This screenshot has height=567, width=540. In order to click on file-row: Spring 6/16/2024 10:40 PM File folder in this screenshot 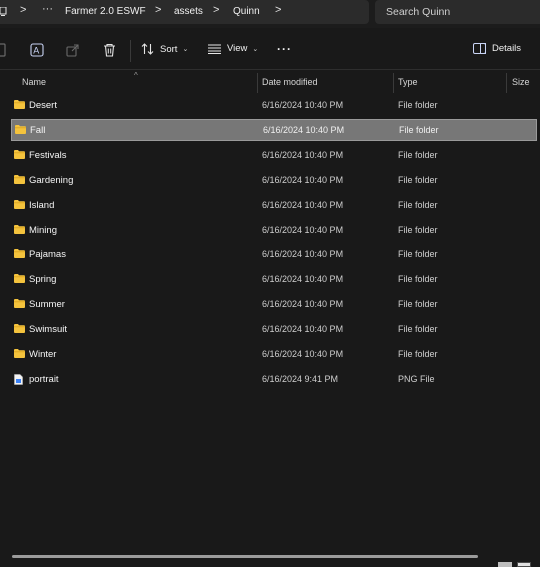, I will do `click(268, 279)`.